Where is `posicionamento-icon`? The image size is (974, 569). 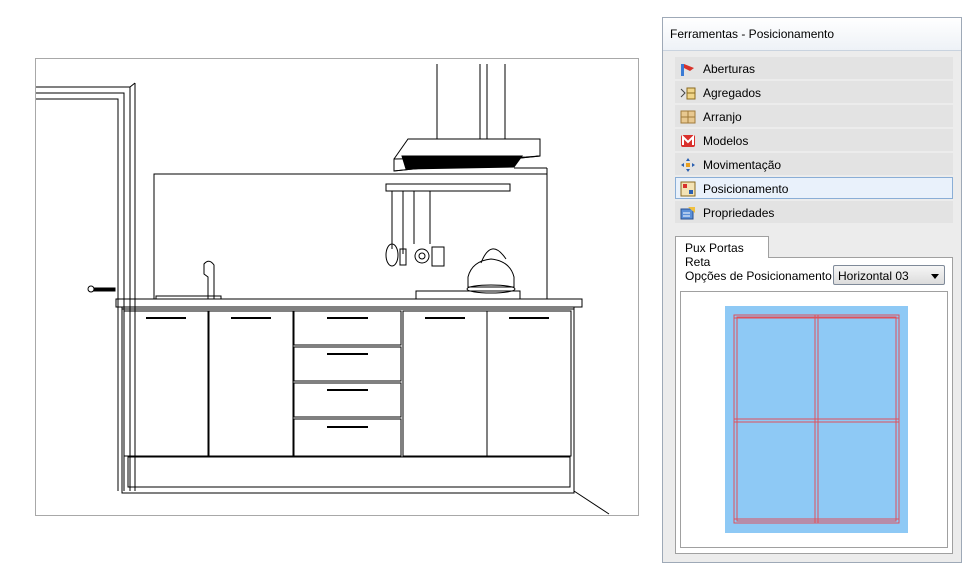
posicionamento-icon is located at coordinates (688, 189).